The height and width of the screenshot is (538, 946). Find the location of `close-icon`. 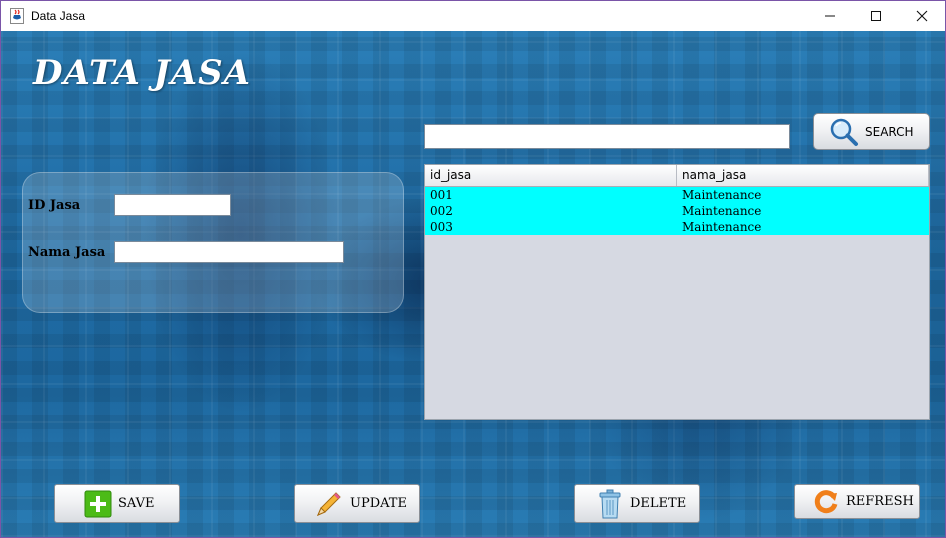

close-icon is located at coordinates (922, 16).